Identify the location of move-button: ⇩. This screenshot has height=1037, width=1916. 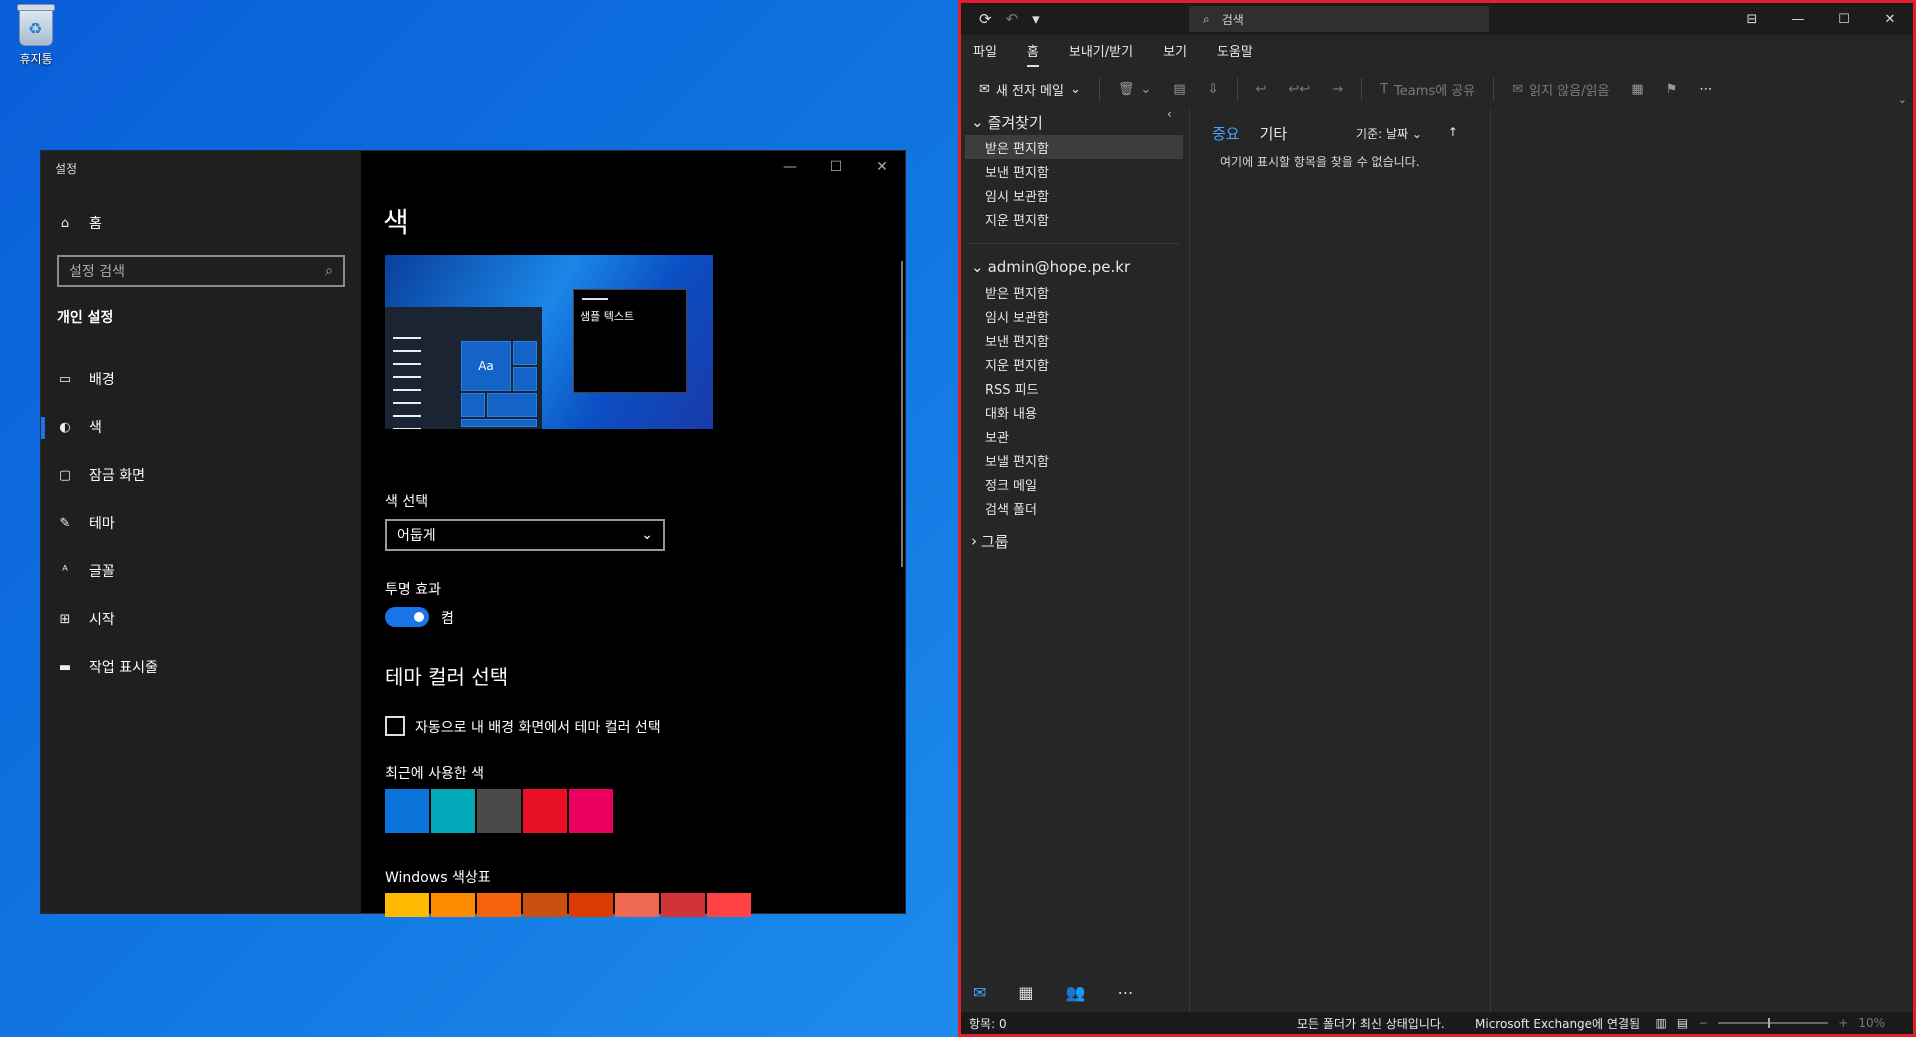
(1213, 89).